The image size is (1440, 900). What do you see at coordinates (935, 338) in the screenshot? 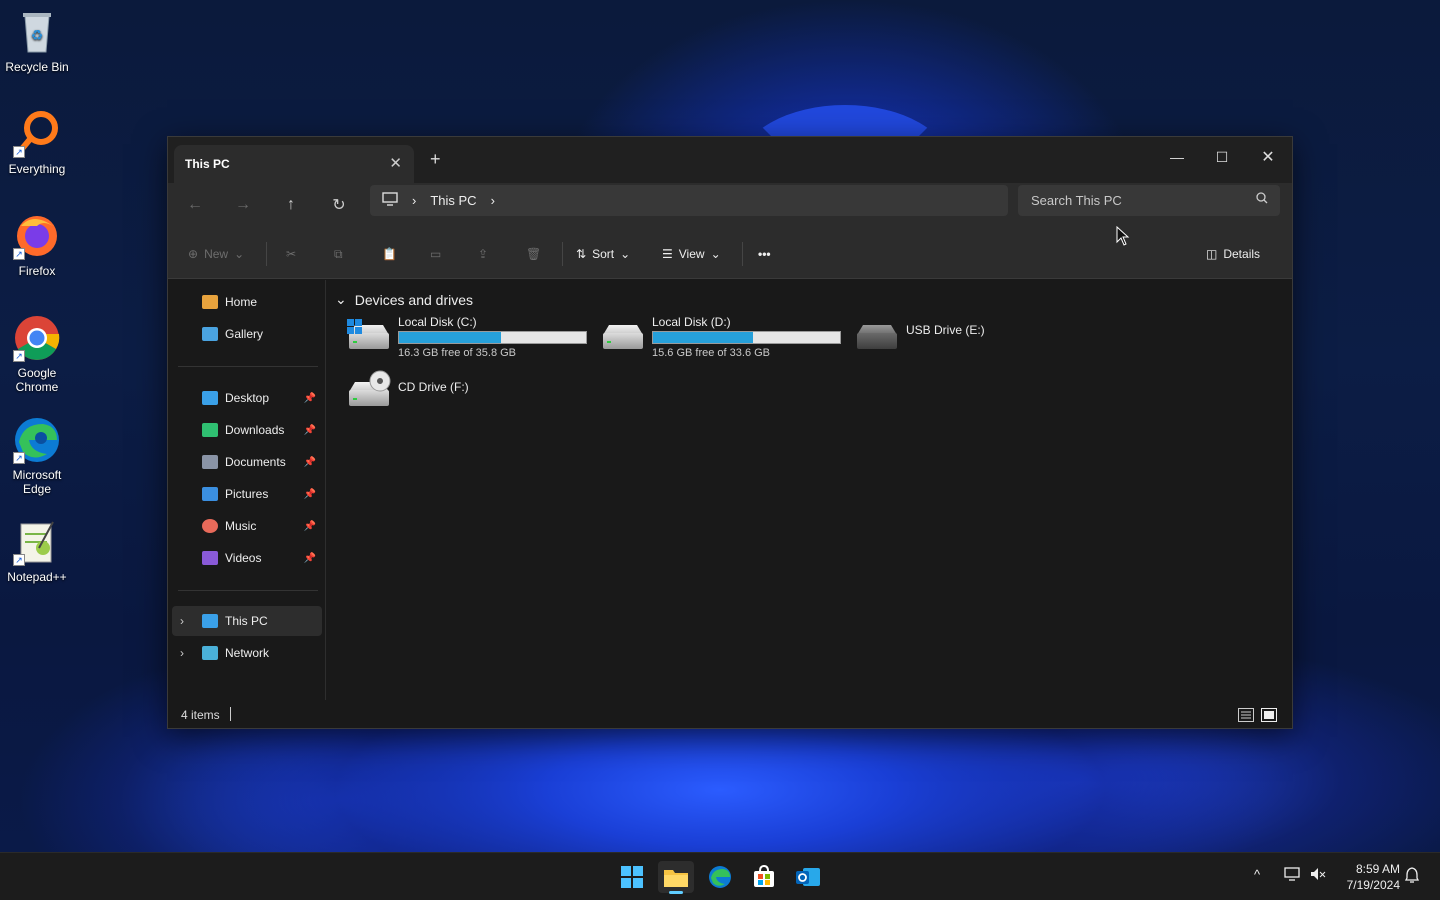
I see `drive-item-e: USB Drive (E:)` at bounding box center [935, 338].